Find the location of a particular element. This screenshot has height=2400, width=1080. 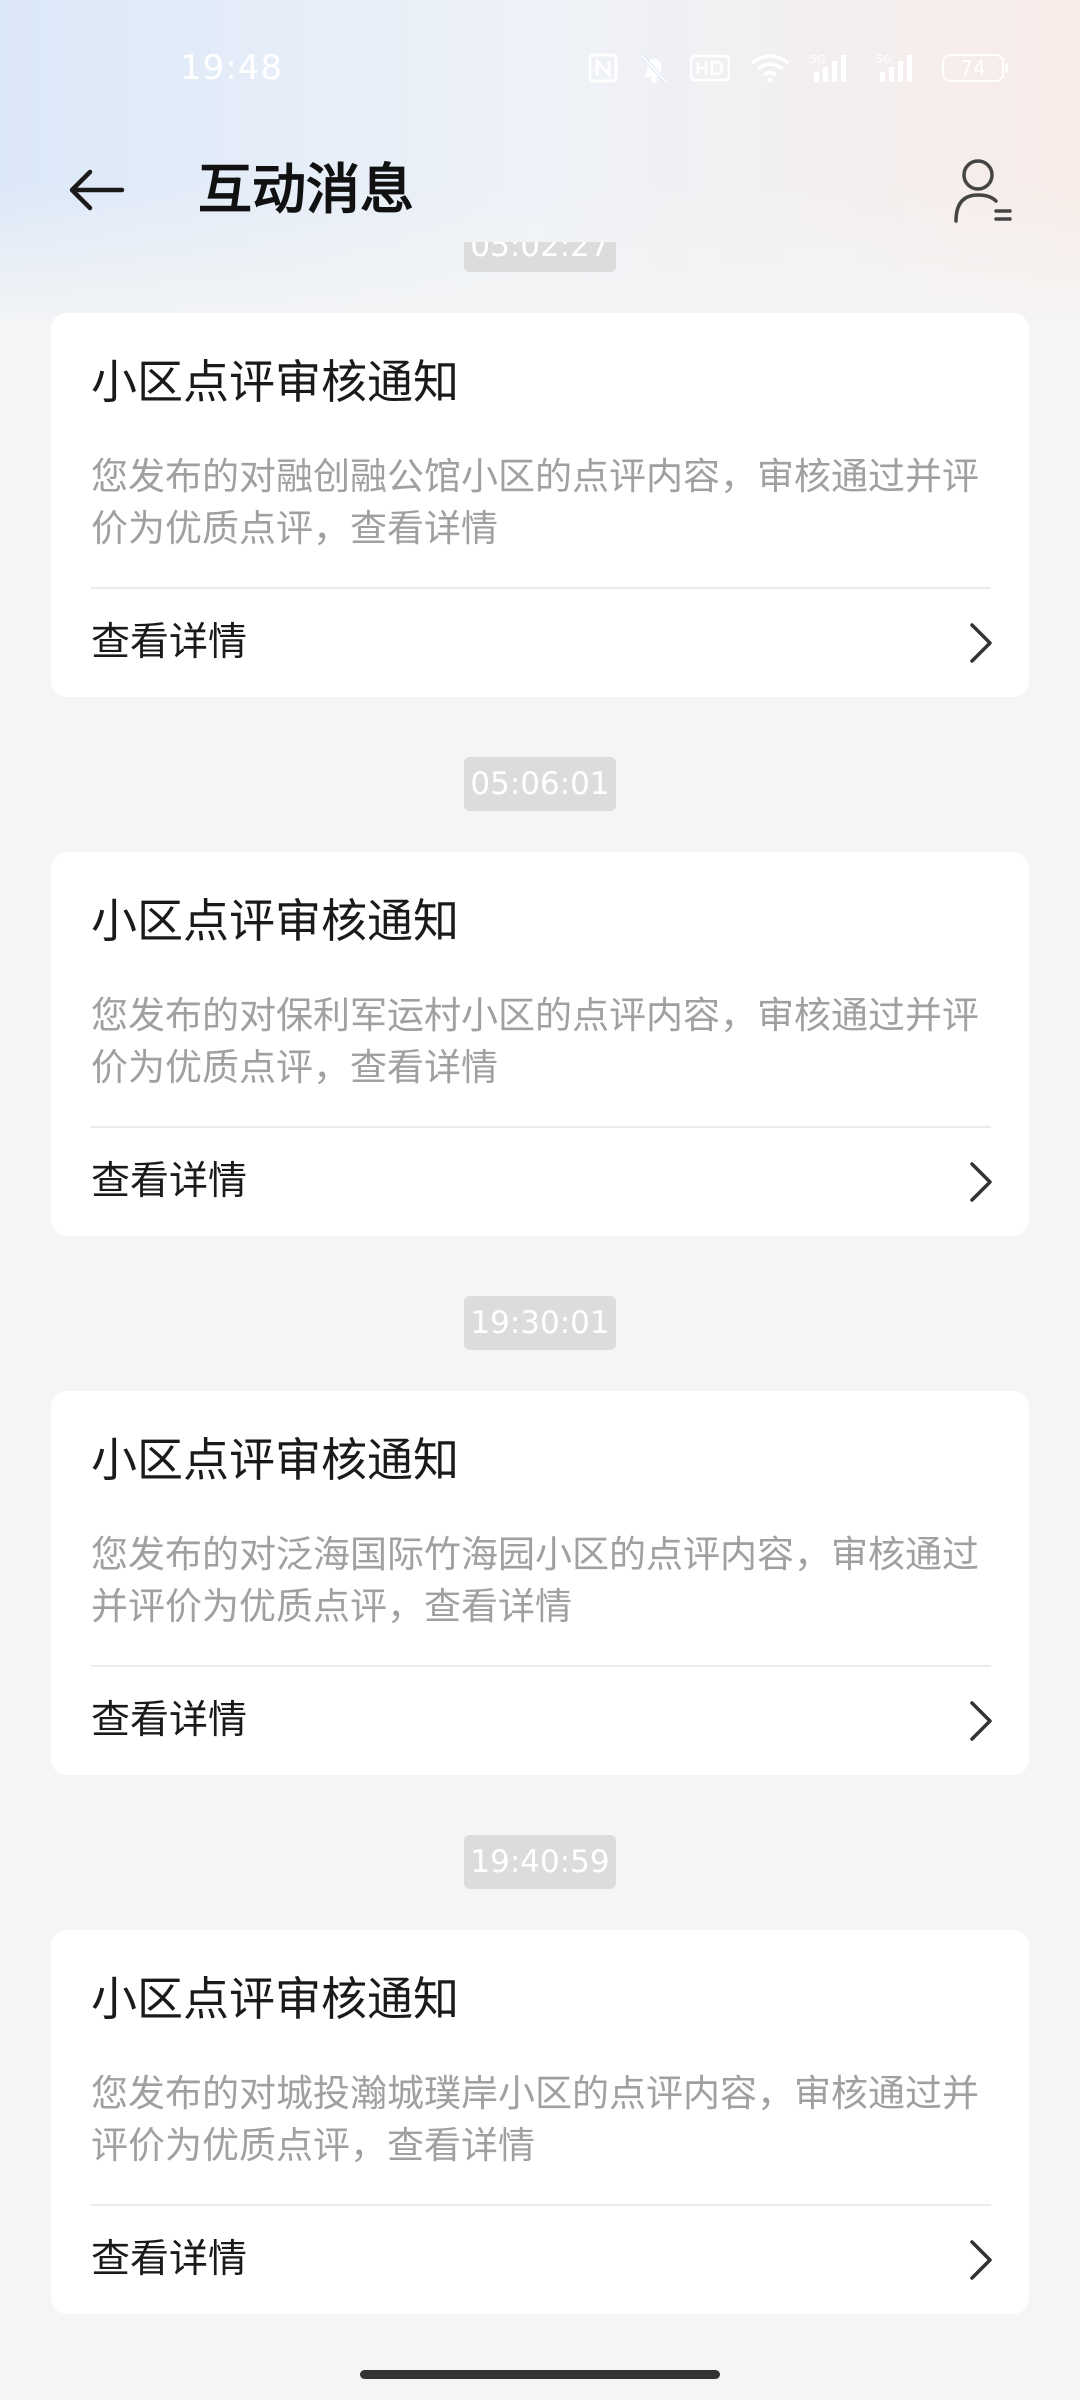

home-indicator is located at coordinates (540, 2374).